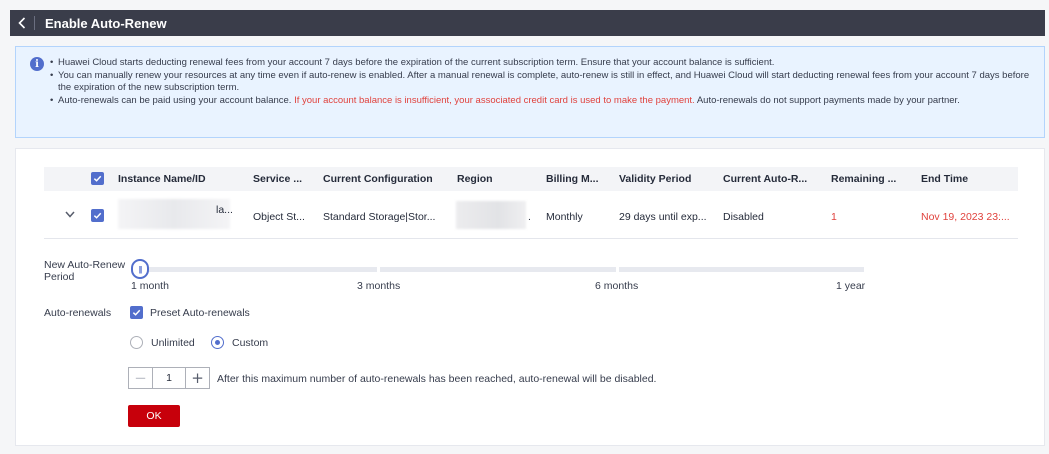 Image resolution: width=1049 pixels, height=454 pixels. What do you see at coordinates (527, 23) in the screenshot?
I see `title-bar: Enable Auto-Renew` at bounding box center [527, 23].